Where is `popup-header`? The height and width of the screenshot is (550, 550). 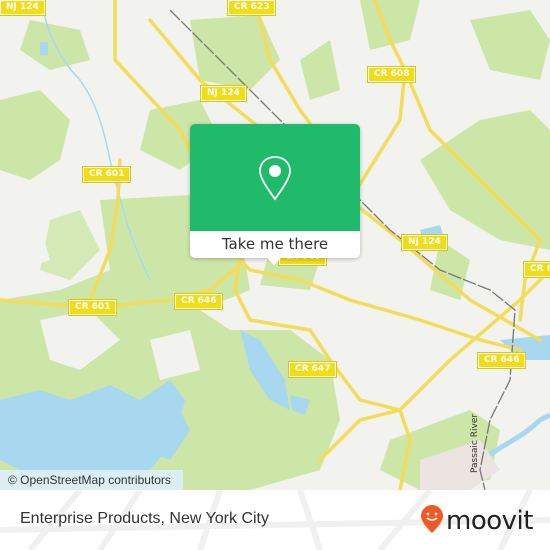 popup-header is located at coordinates (275, 177).